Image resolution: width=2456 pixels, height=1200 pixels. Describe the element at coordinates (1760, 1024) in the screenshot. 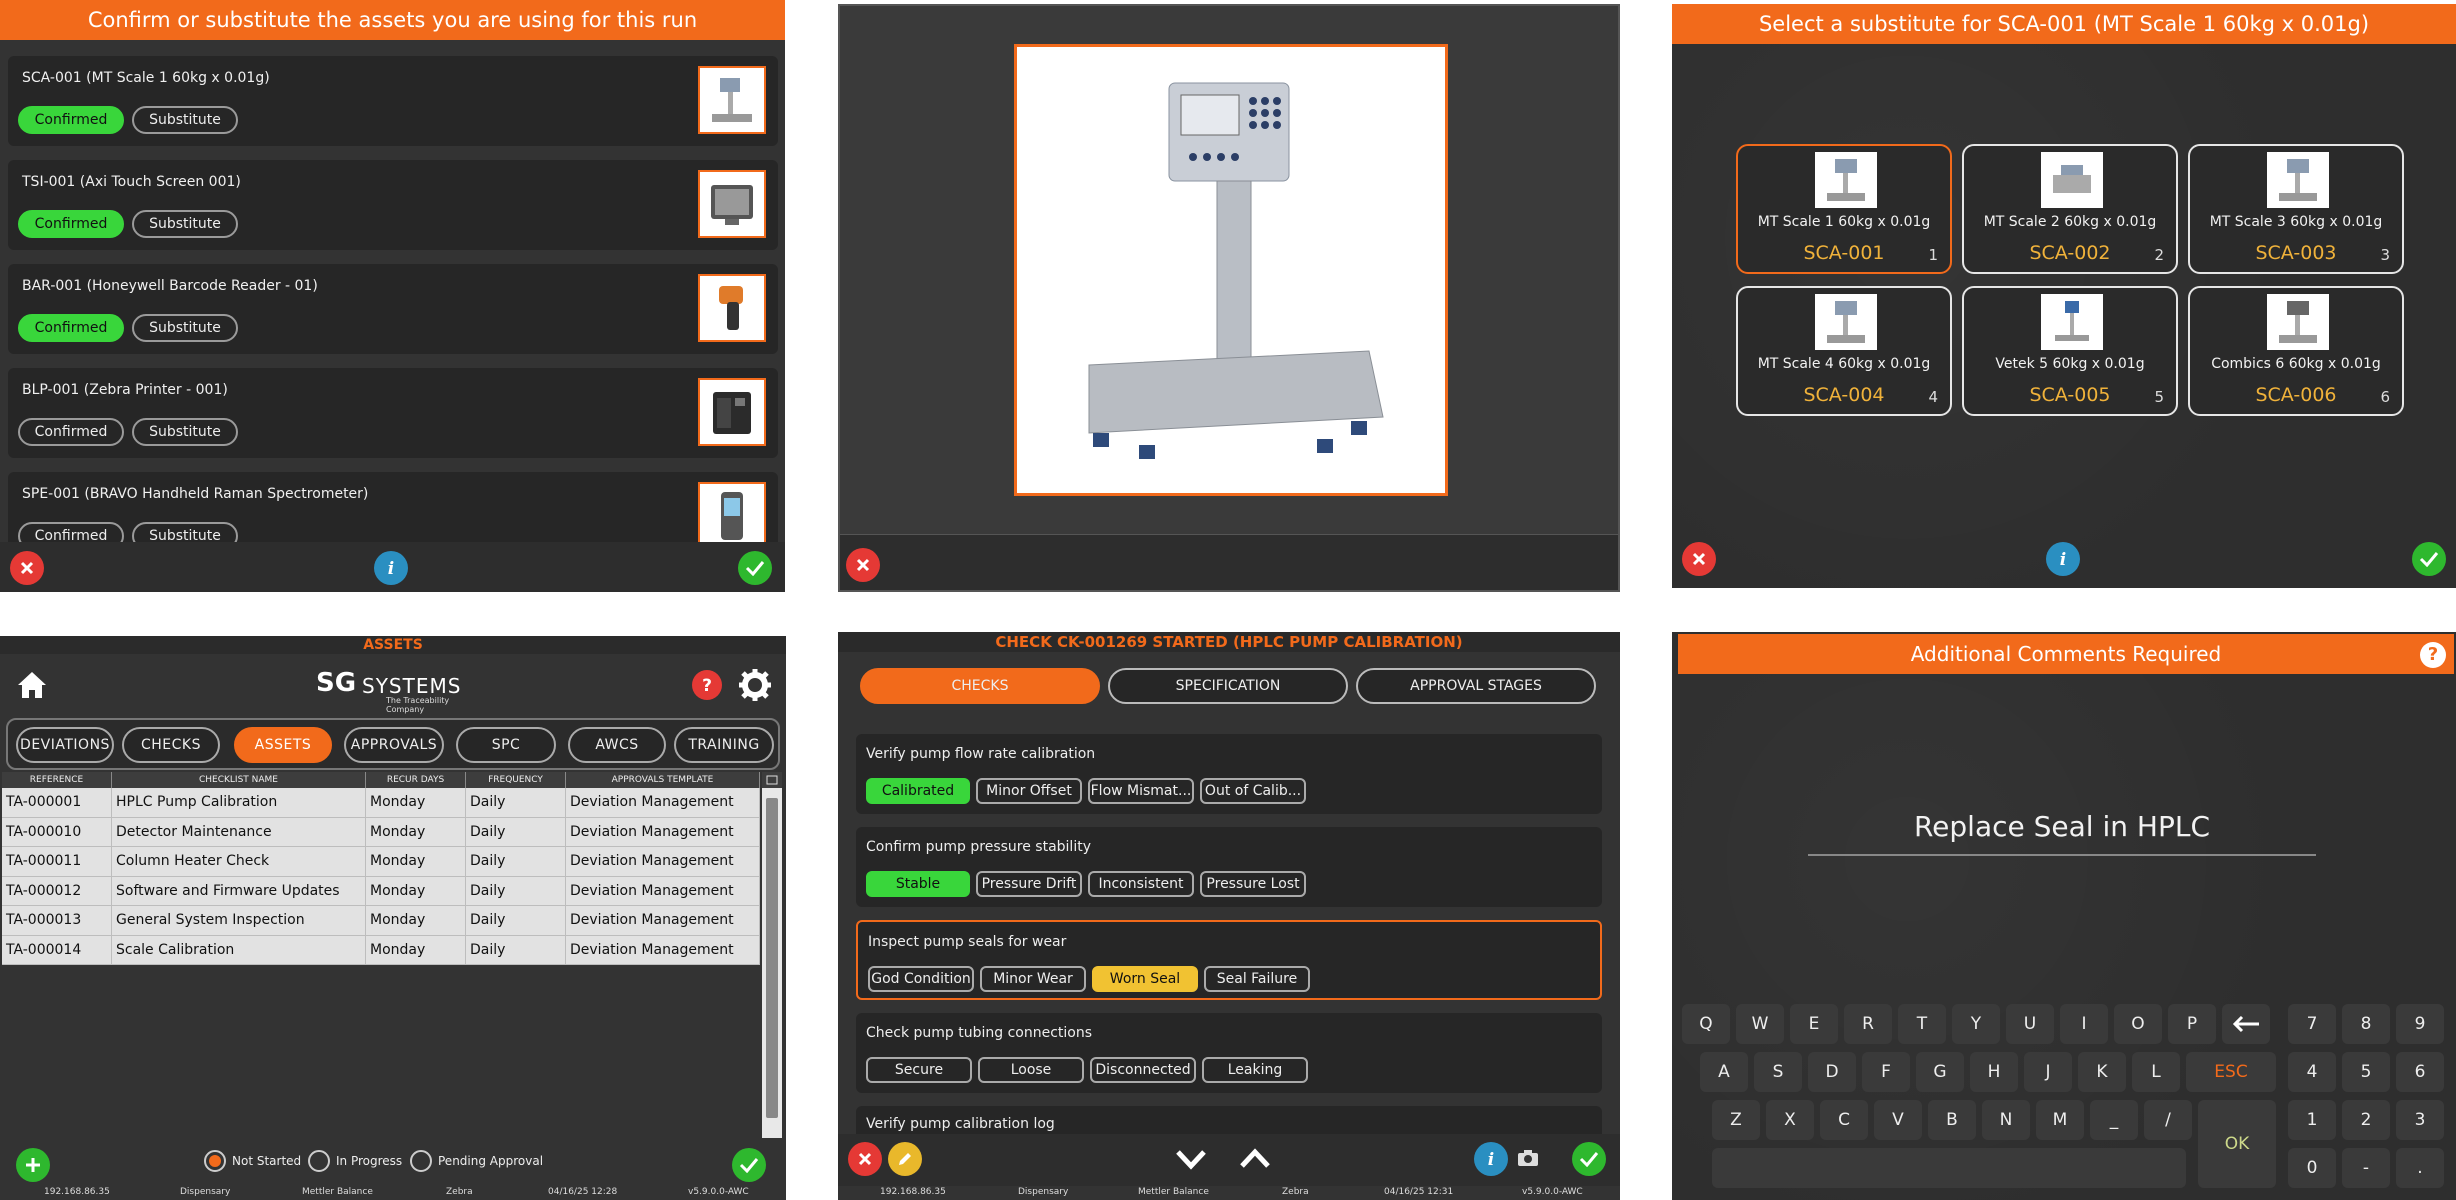

I see `key: W` at that location.